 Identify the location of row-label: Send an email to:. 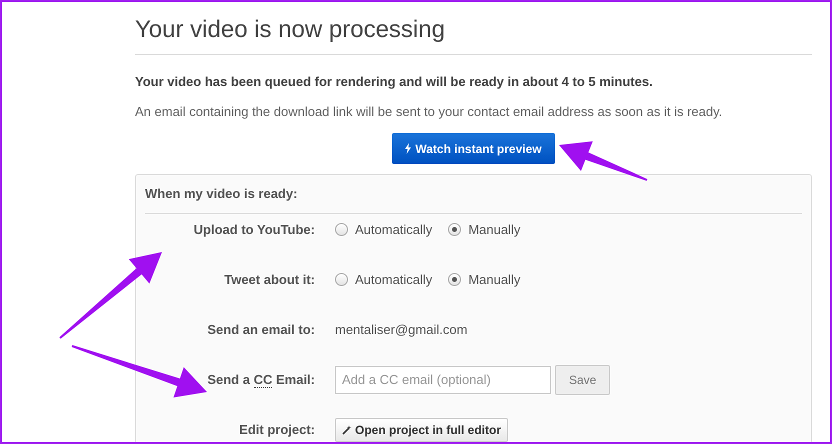
(261, 329).